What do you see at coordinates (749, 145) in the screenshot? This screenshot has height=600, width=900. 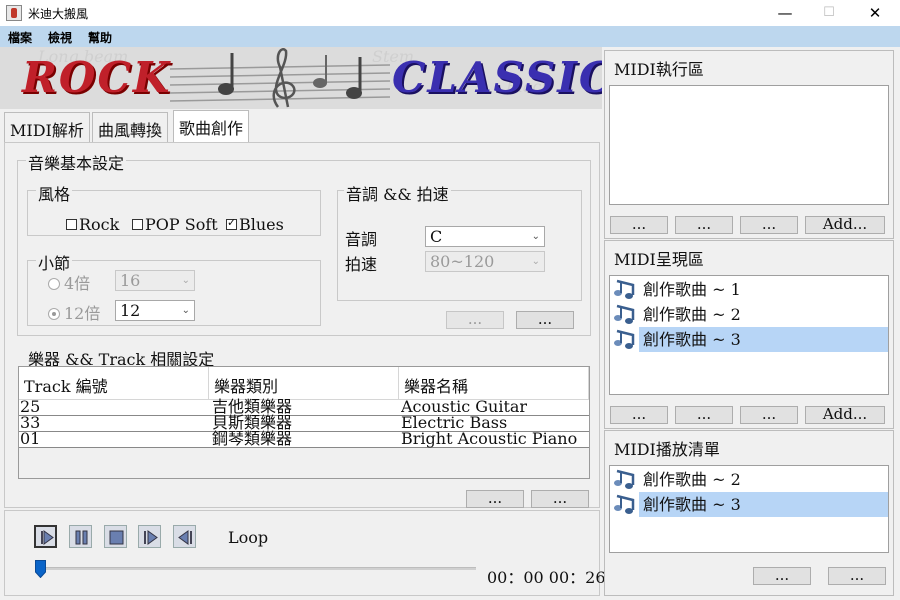 I see `midi-exec-list` at bounding box center [749, 145].